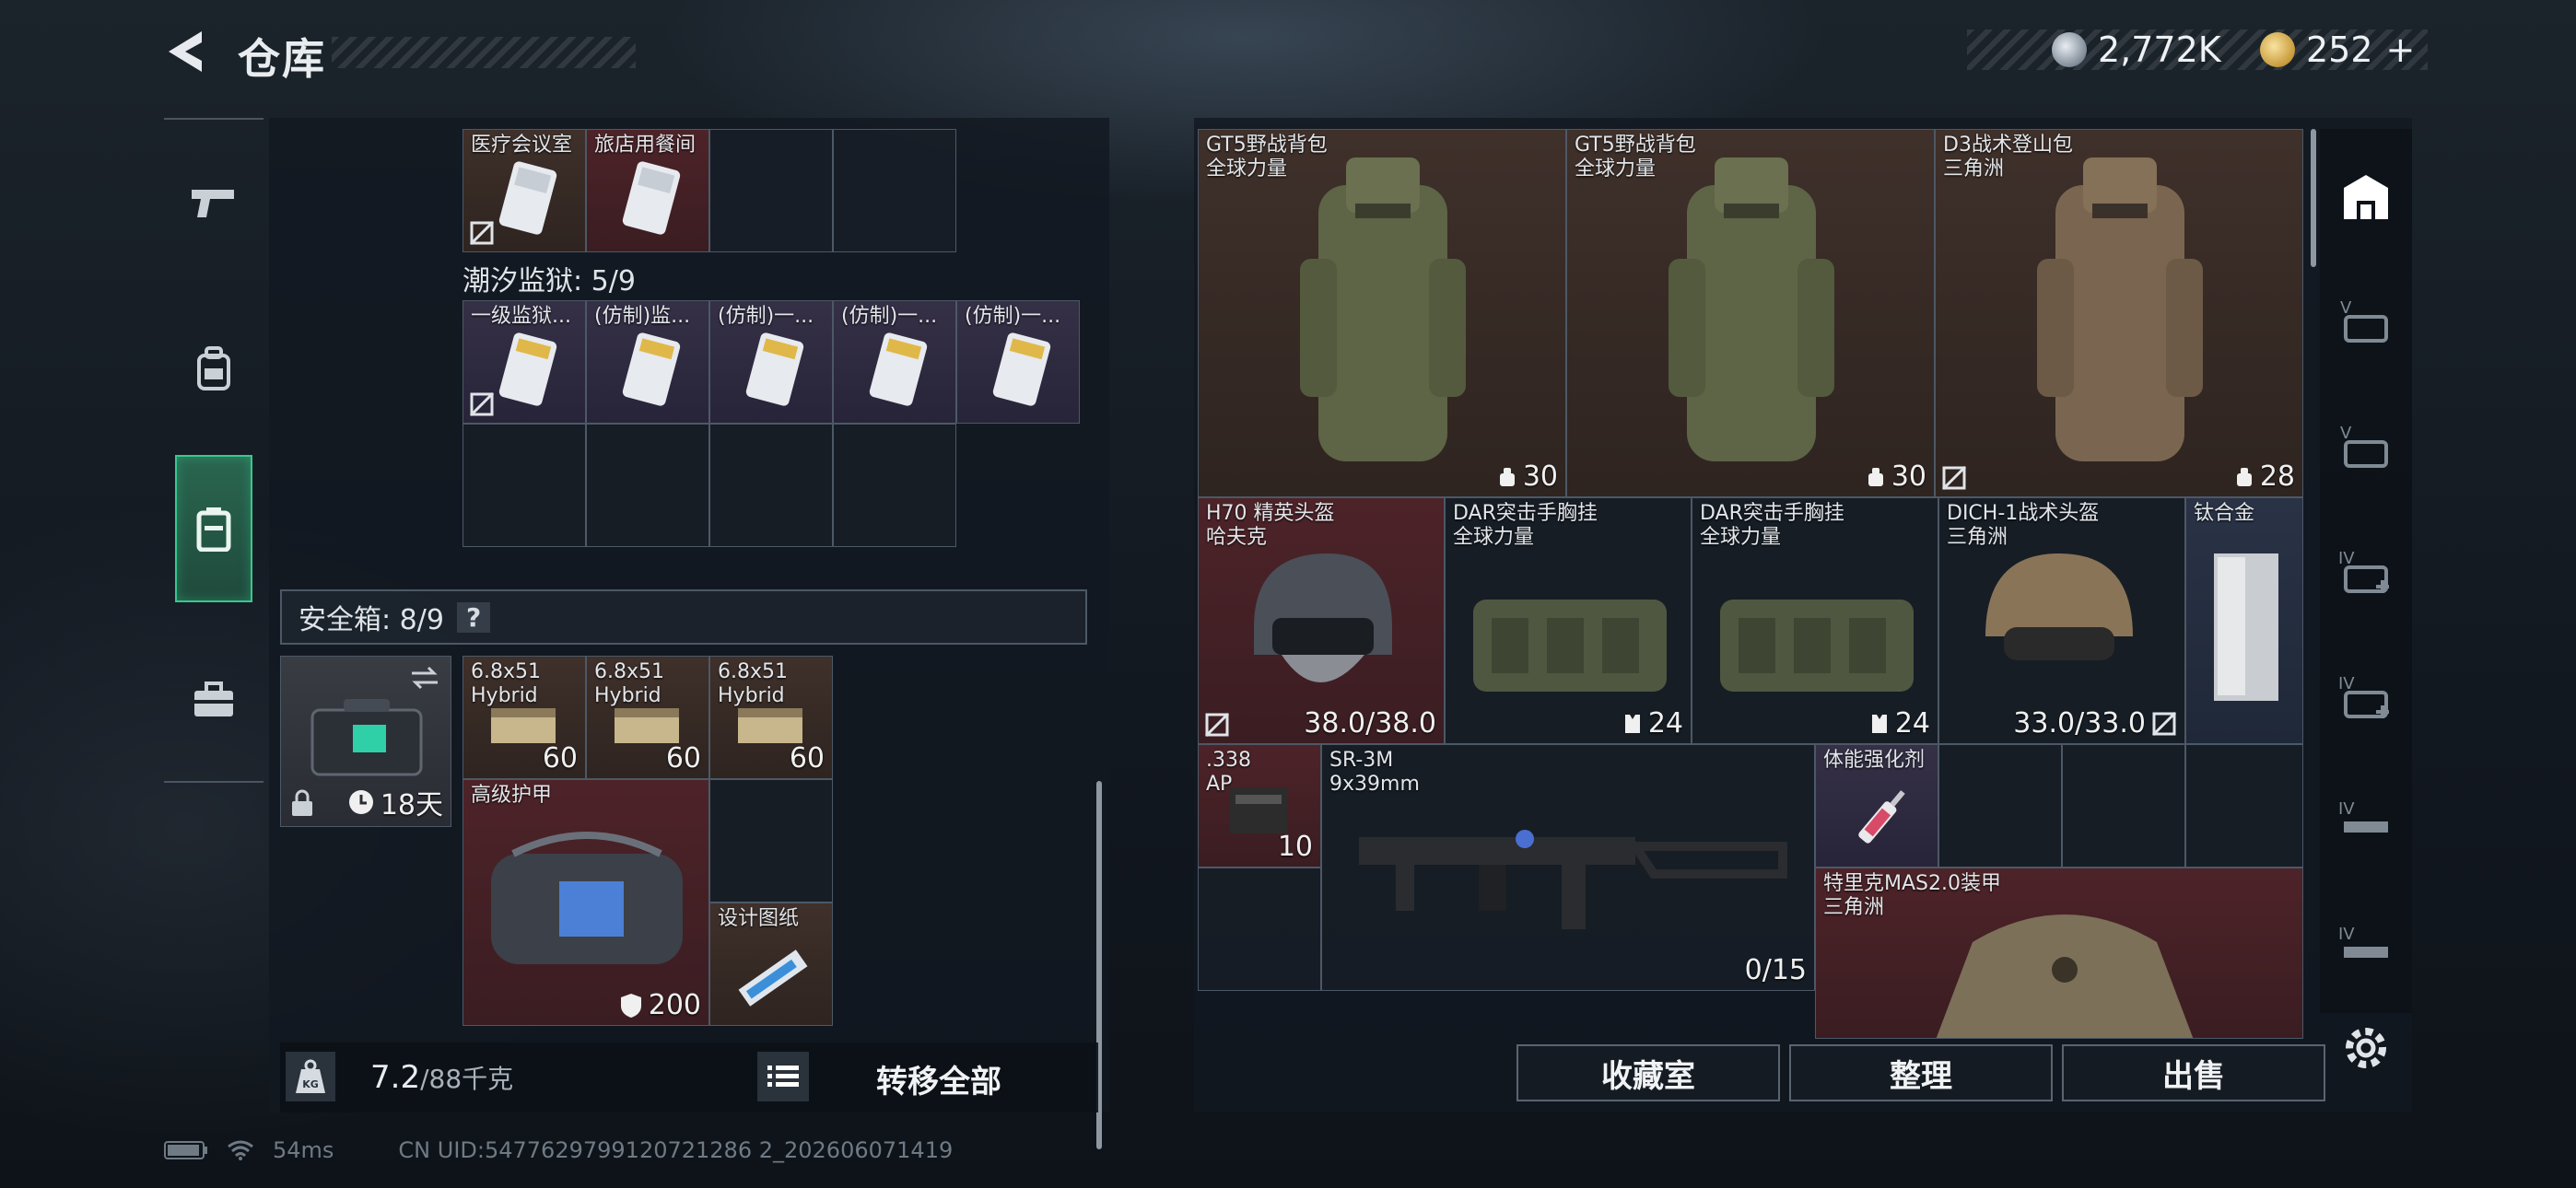 The height and width of the screenshot is (1188, 2576). I want to click on add-currency-button: +, so click(2401, 49).